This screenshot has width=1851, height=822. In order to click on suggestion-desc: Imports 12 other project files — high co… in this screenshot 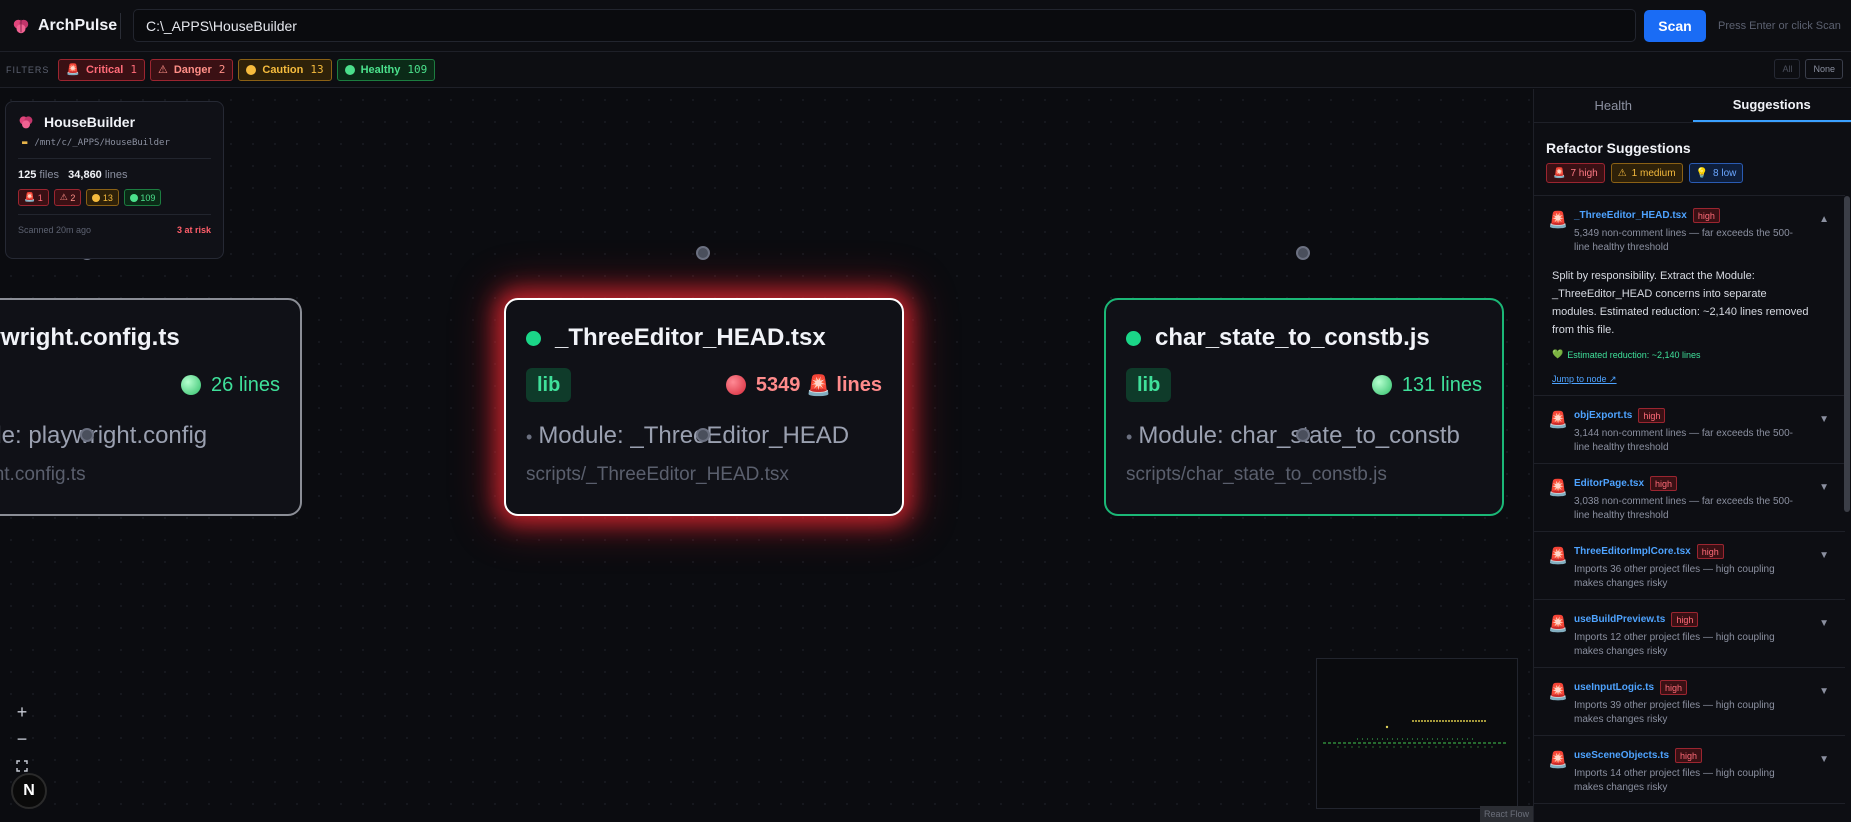, I will do `click(1674, 644)`.